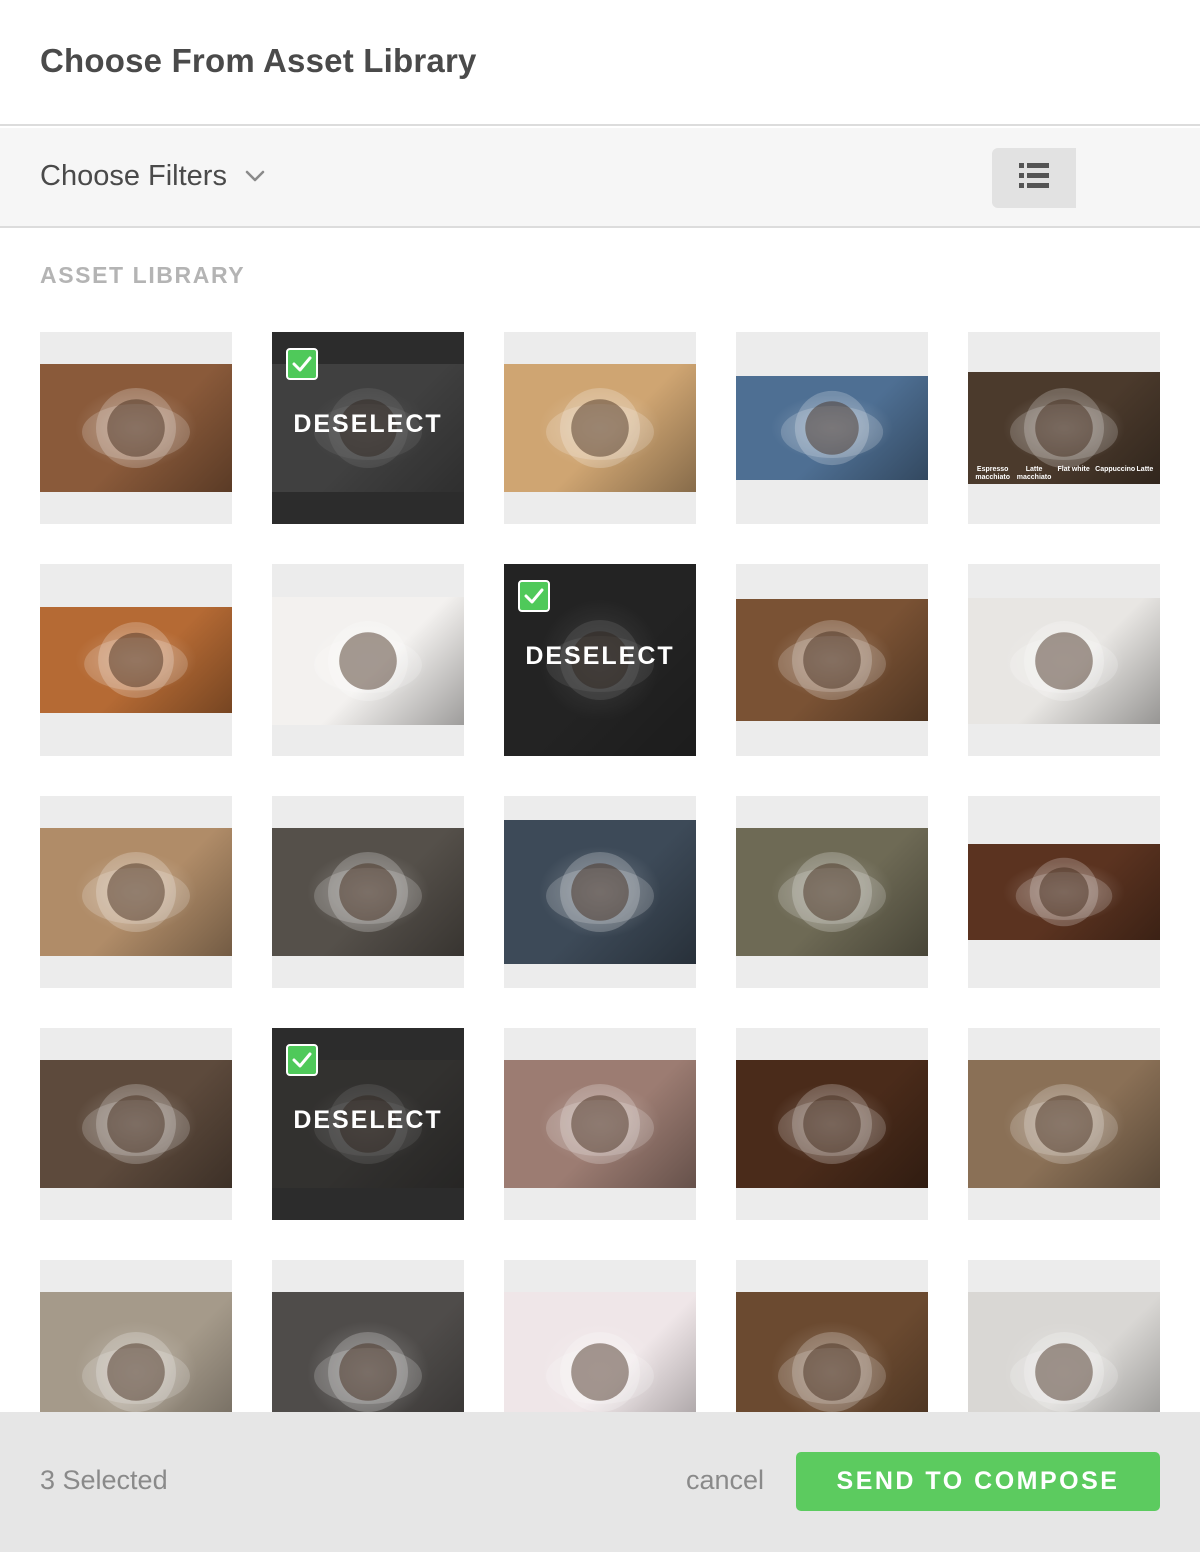 This screenshot has width=1200, height=1552. I want to click on modal-title: Choose From Asset Library, so click(258, 60).